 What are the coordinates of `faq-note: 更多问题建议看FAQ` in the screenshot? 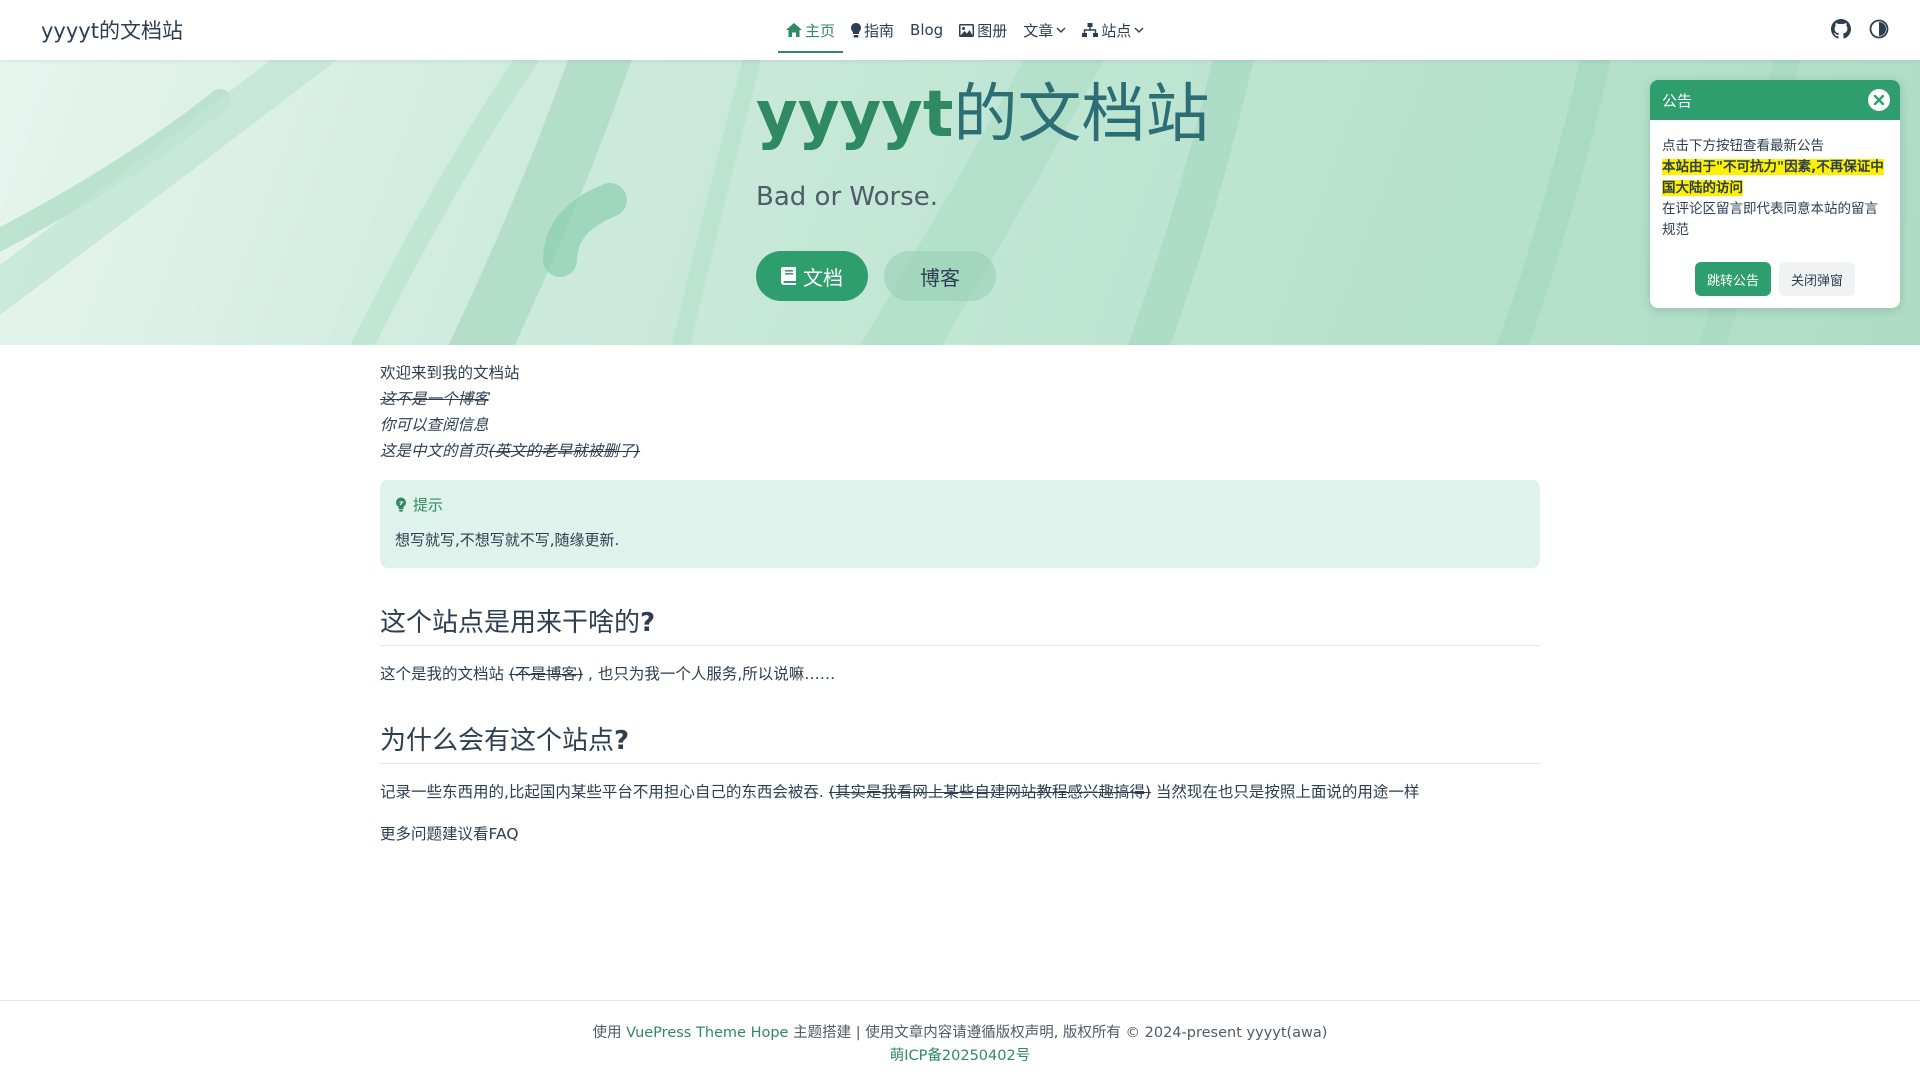 It's located at (449, 834).